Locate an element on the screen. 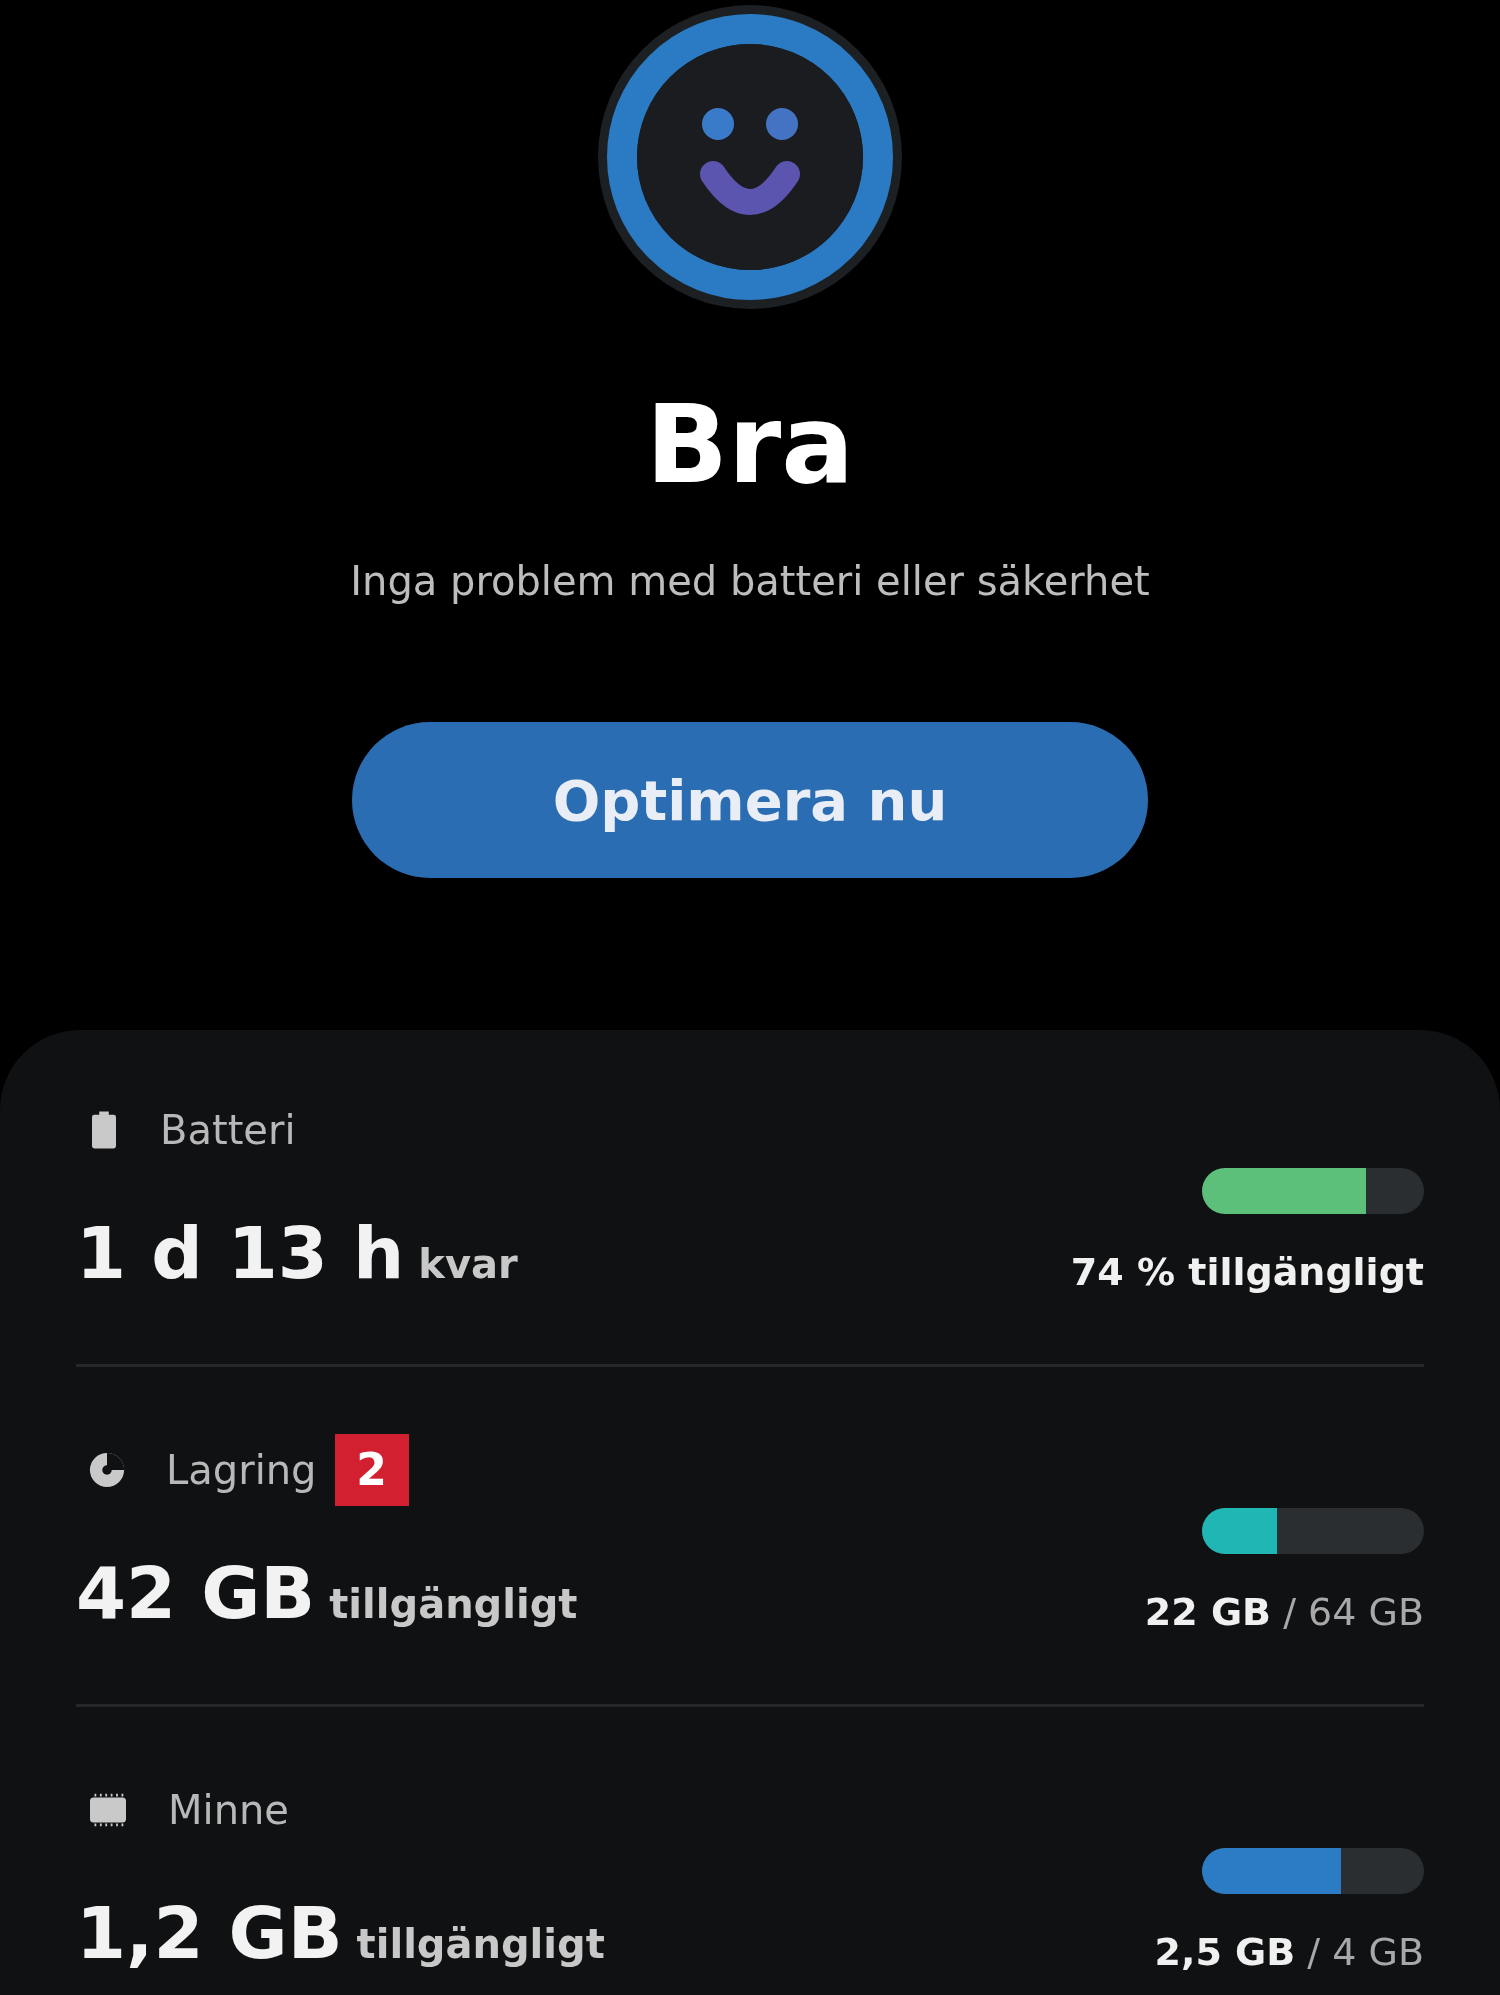 This screenshot has width=1500, height=1995. optimize-button: Optimera nu is located at coordinates (750, 800).